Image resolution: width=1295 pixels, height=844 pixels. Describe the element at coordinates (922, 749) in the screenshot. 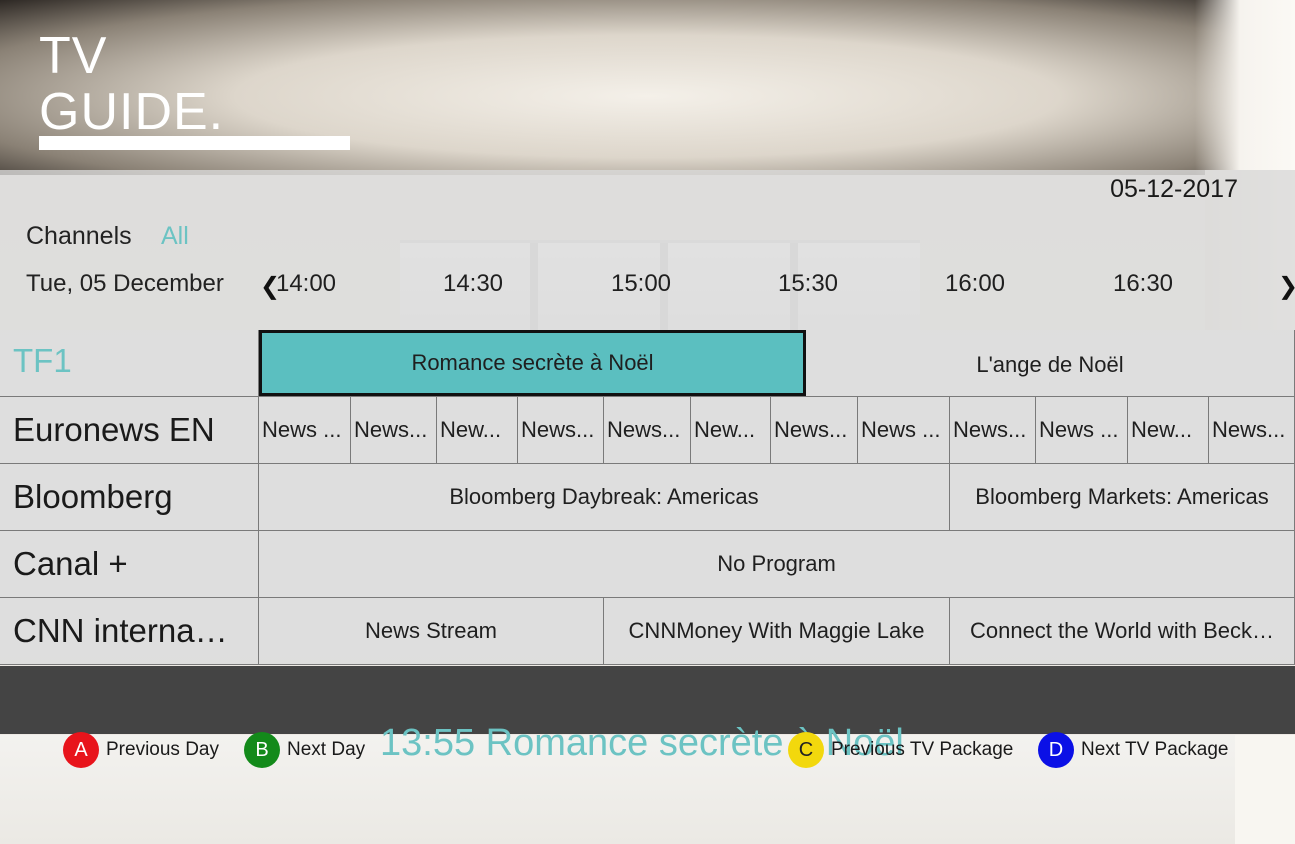

I see `legend-label: Previous TV Package` at that location.